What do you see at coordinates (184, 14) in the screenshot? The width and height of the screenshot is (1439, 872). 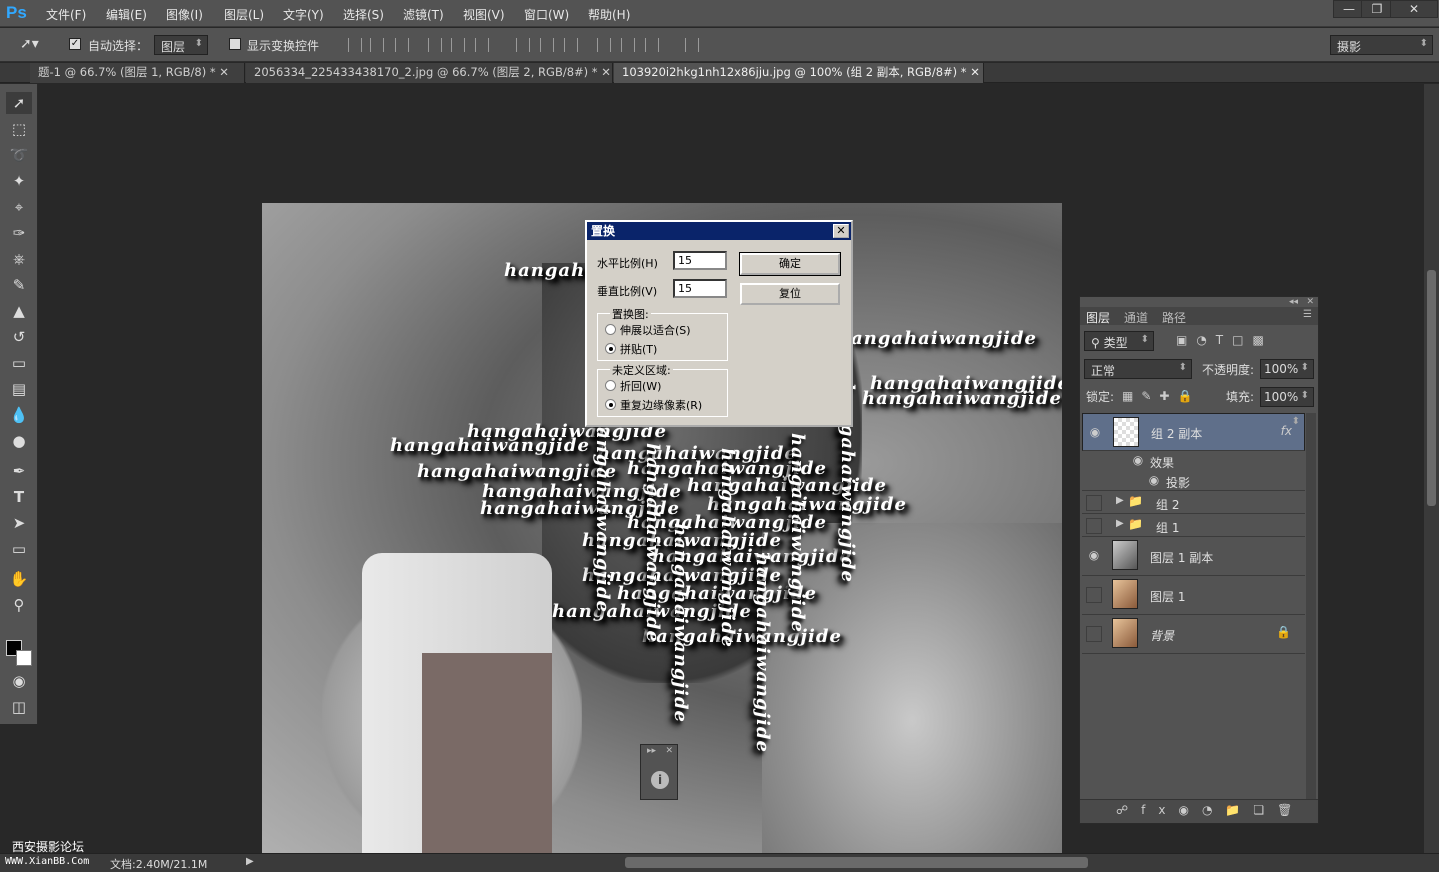 I see `menu-image: 图像(I)` at bounding box center [184, 14].